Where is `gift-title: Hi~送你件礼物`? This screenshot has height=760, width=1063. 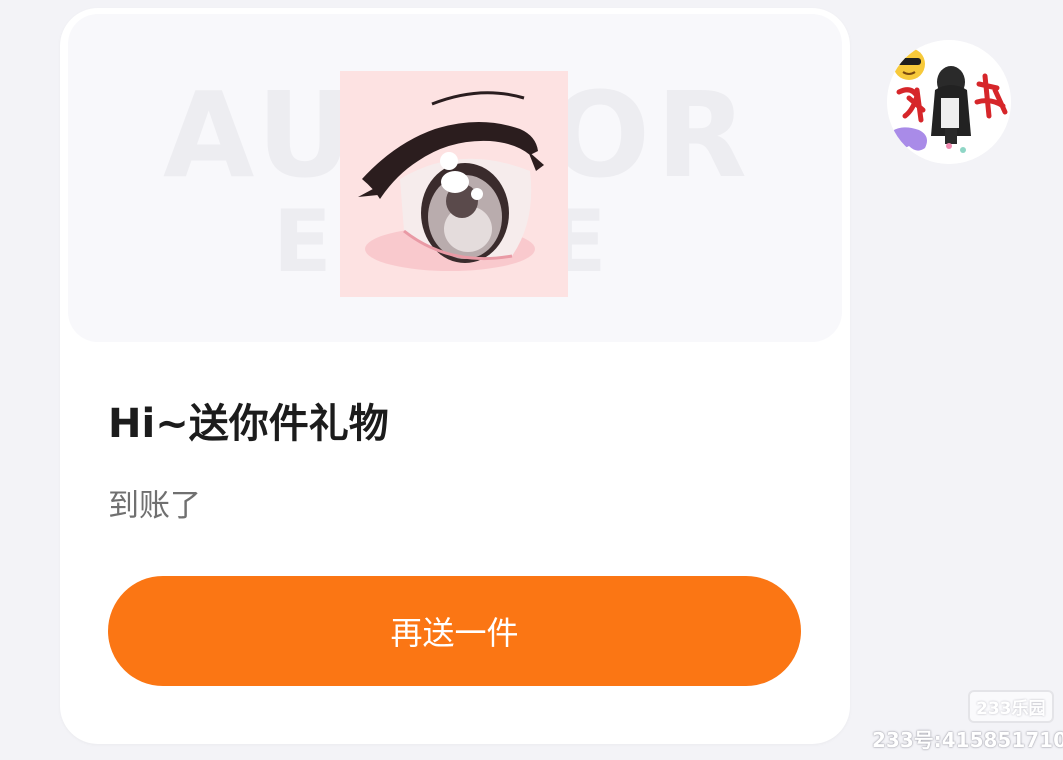 gift-title: Hi~送你件礼物 is located at coordinates (248, 424).